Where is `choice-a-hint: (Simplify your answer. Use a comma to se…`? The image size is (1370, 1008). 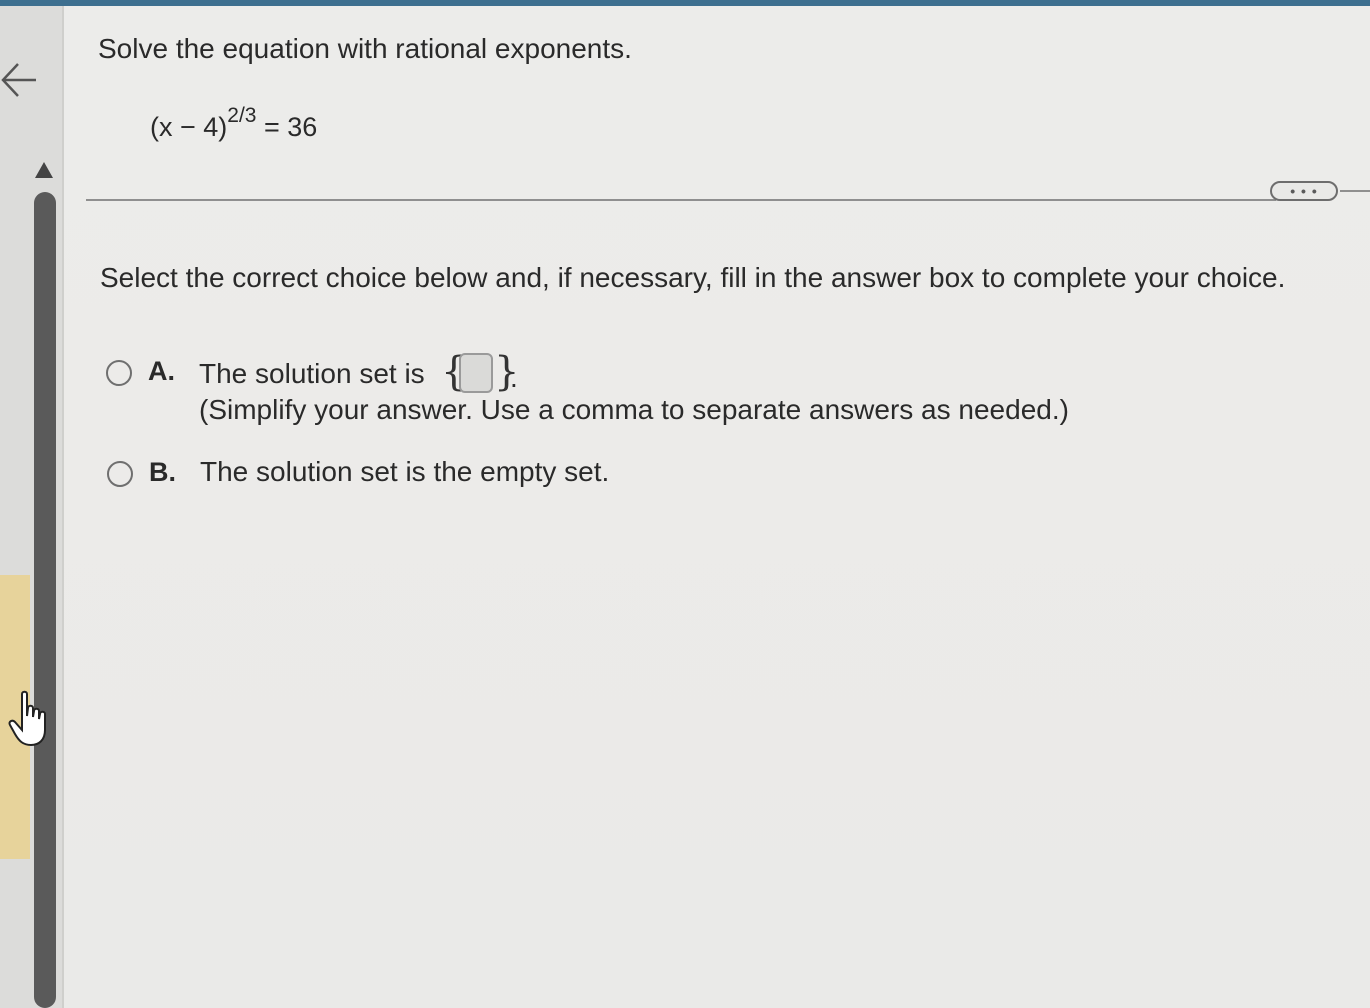
choice-a-hint: (Simplify your answer. Use a comma to se… is located at coordinates (634, 409).